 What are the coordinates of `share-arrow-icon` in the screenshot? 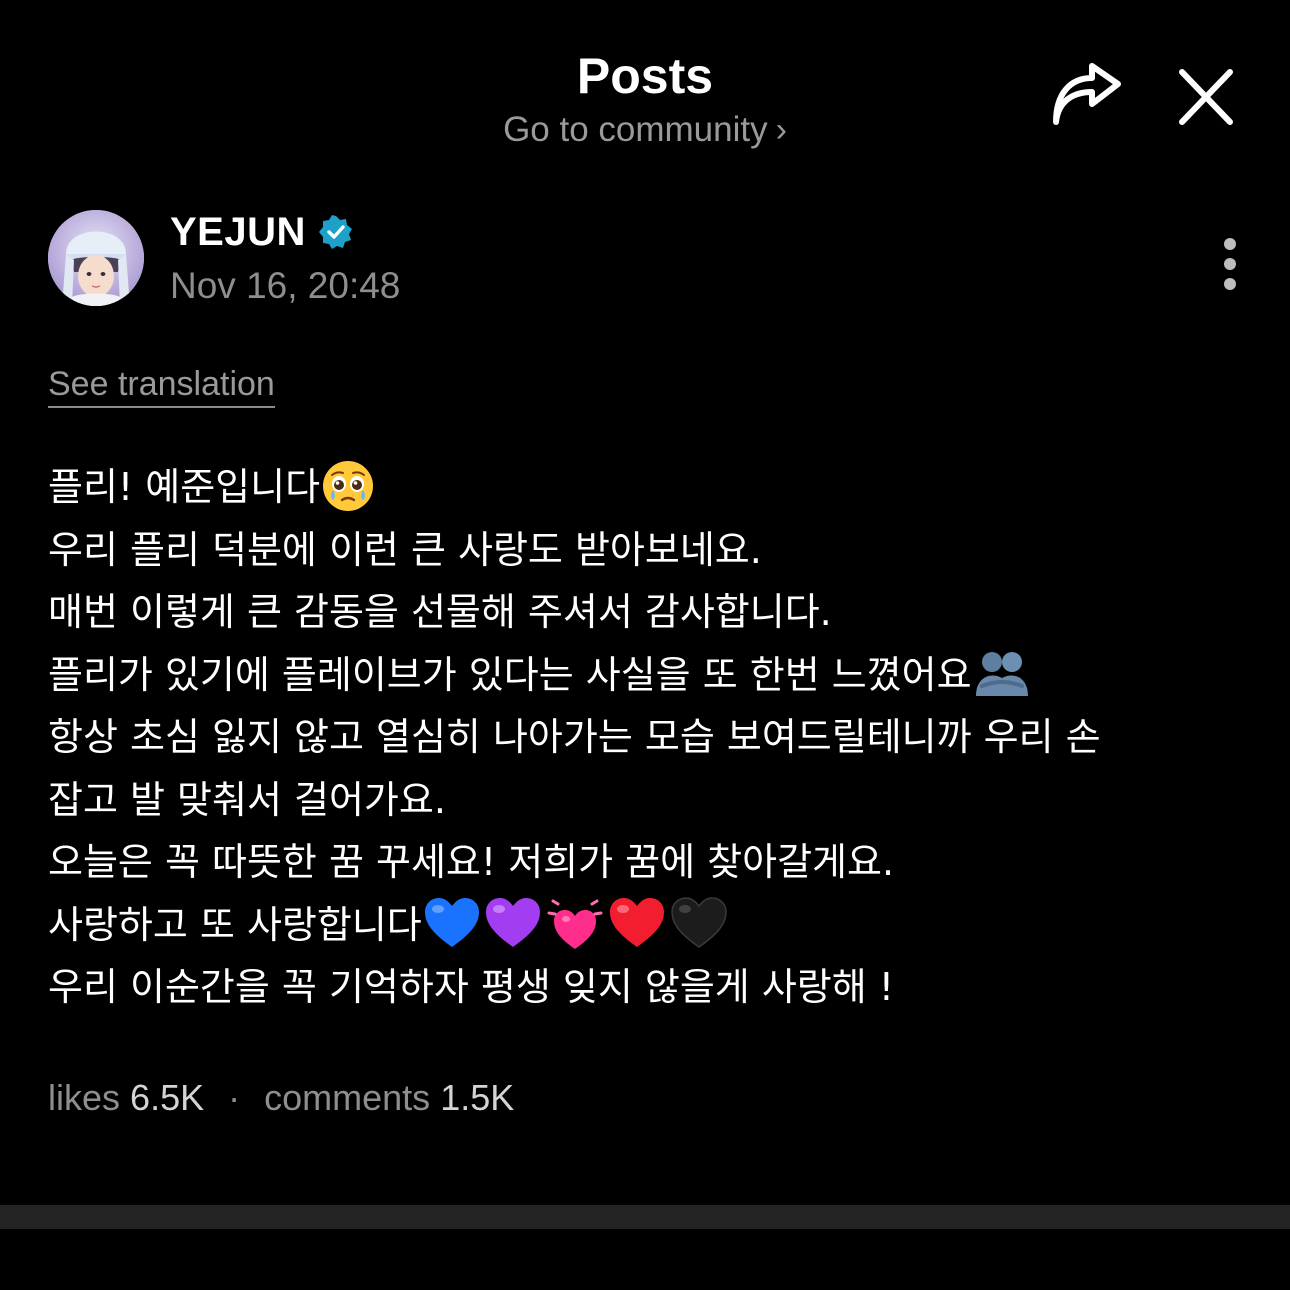 It's located at (1087, 94).